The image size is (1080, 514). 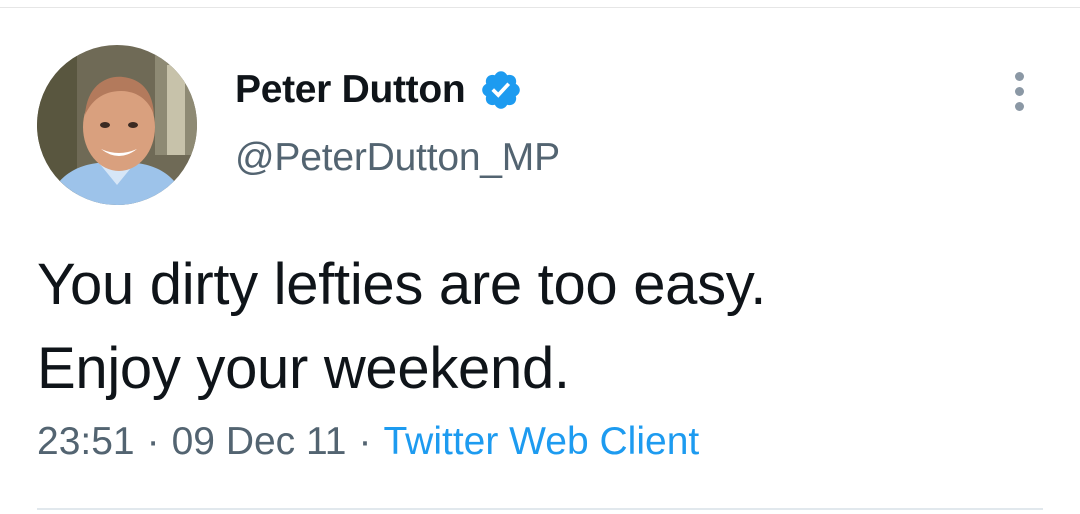 I want to click on tweet-date: 09 Dec 11, so click(x=259, y=441).